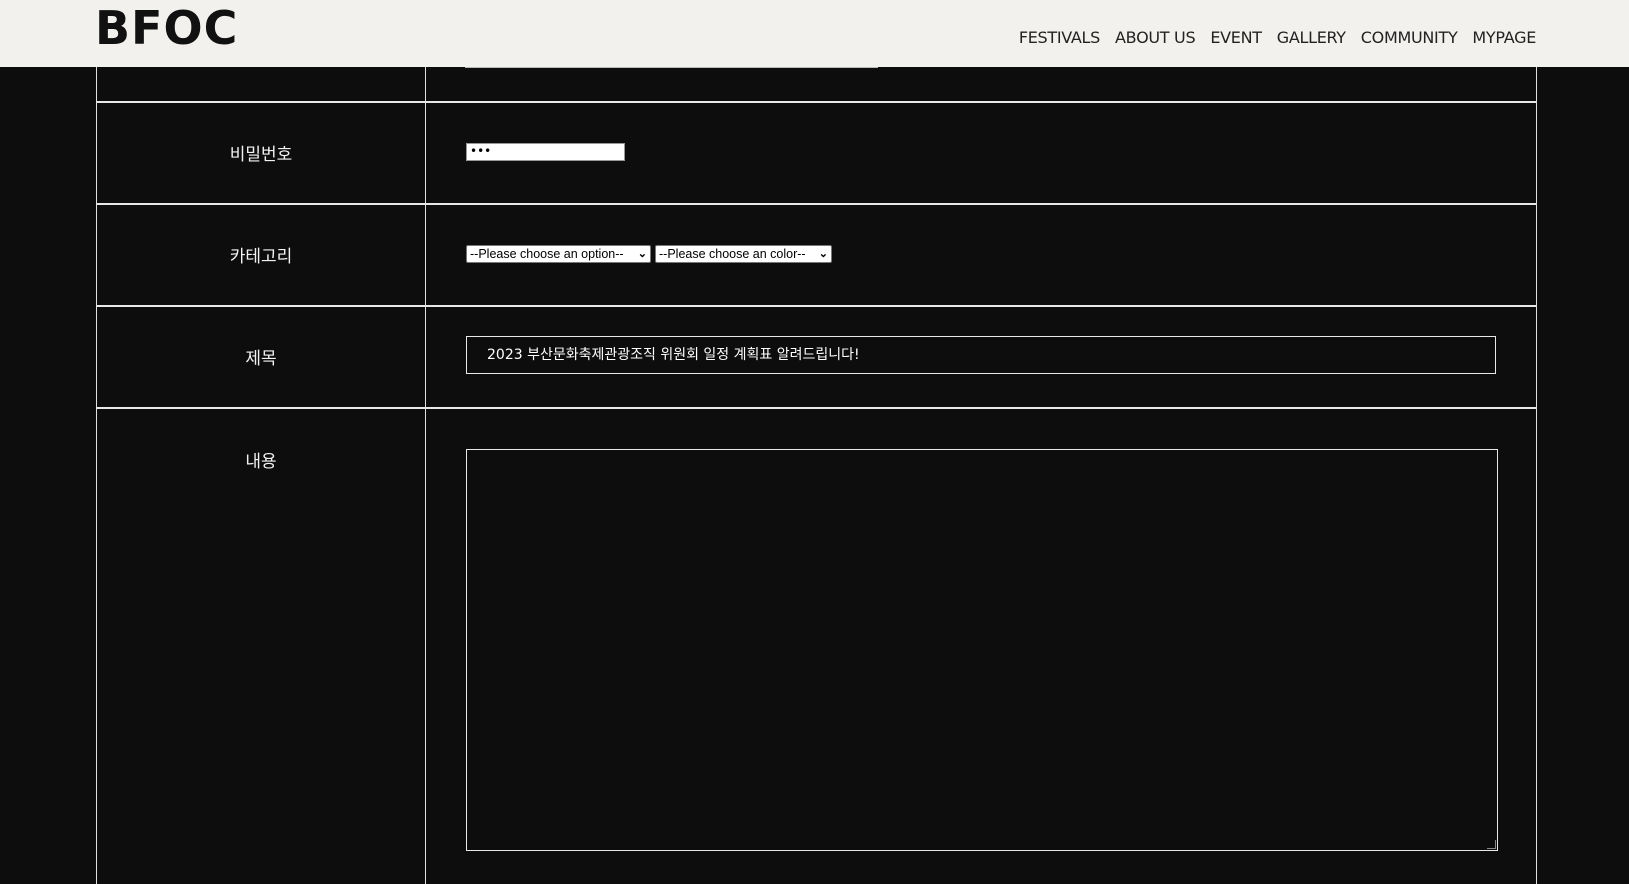 The height and width of the screenshot is (884, 1629). Describe the element at coordinates (261, 359) in the screenshot. I see `title-label: 제목` at that location.